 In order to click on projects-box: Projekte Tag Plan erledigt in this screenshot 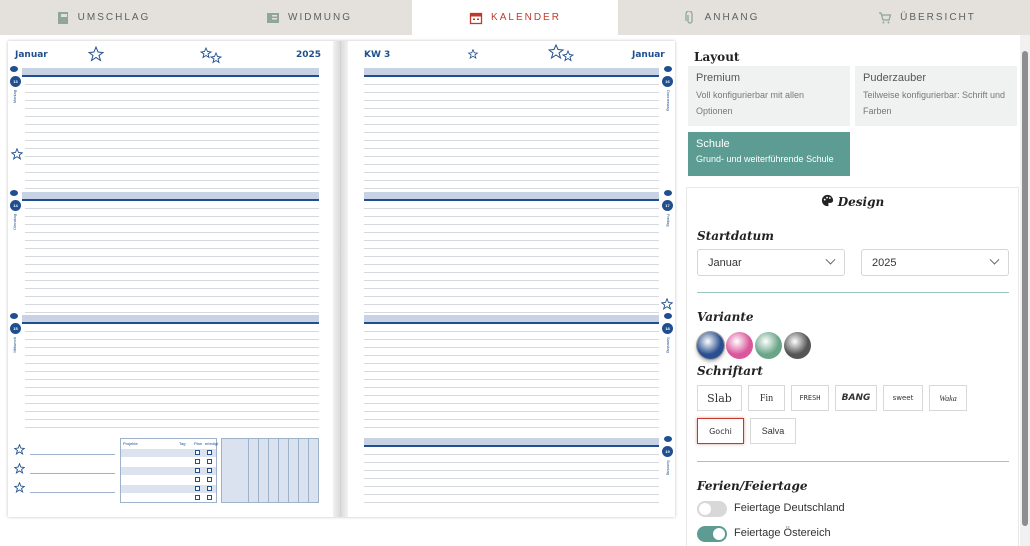, I will do `click(169, 470)`.